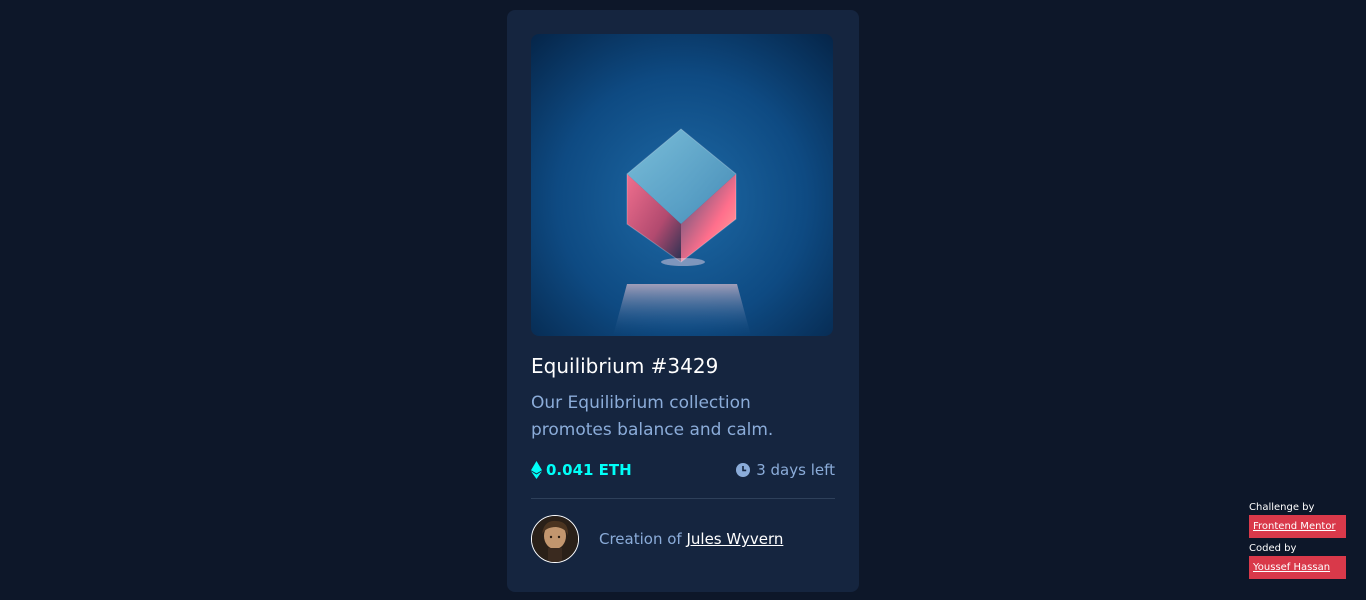 The height and width of the screenshot is (600, 1366). What do you see at coordinates (555, 539) in the screenshot?
I see `avatar` at bounding box center [555, 539].